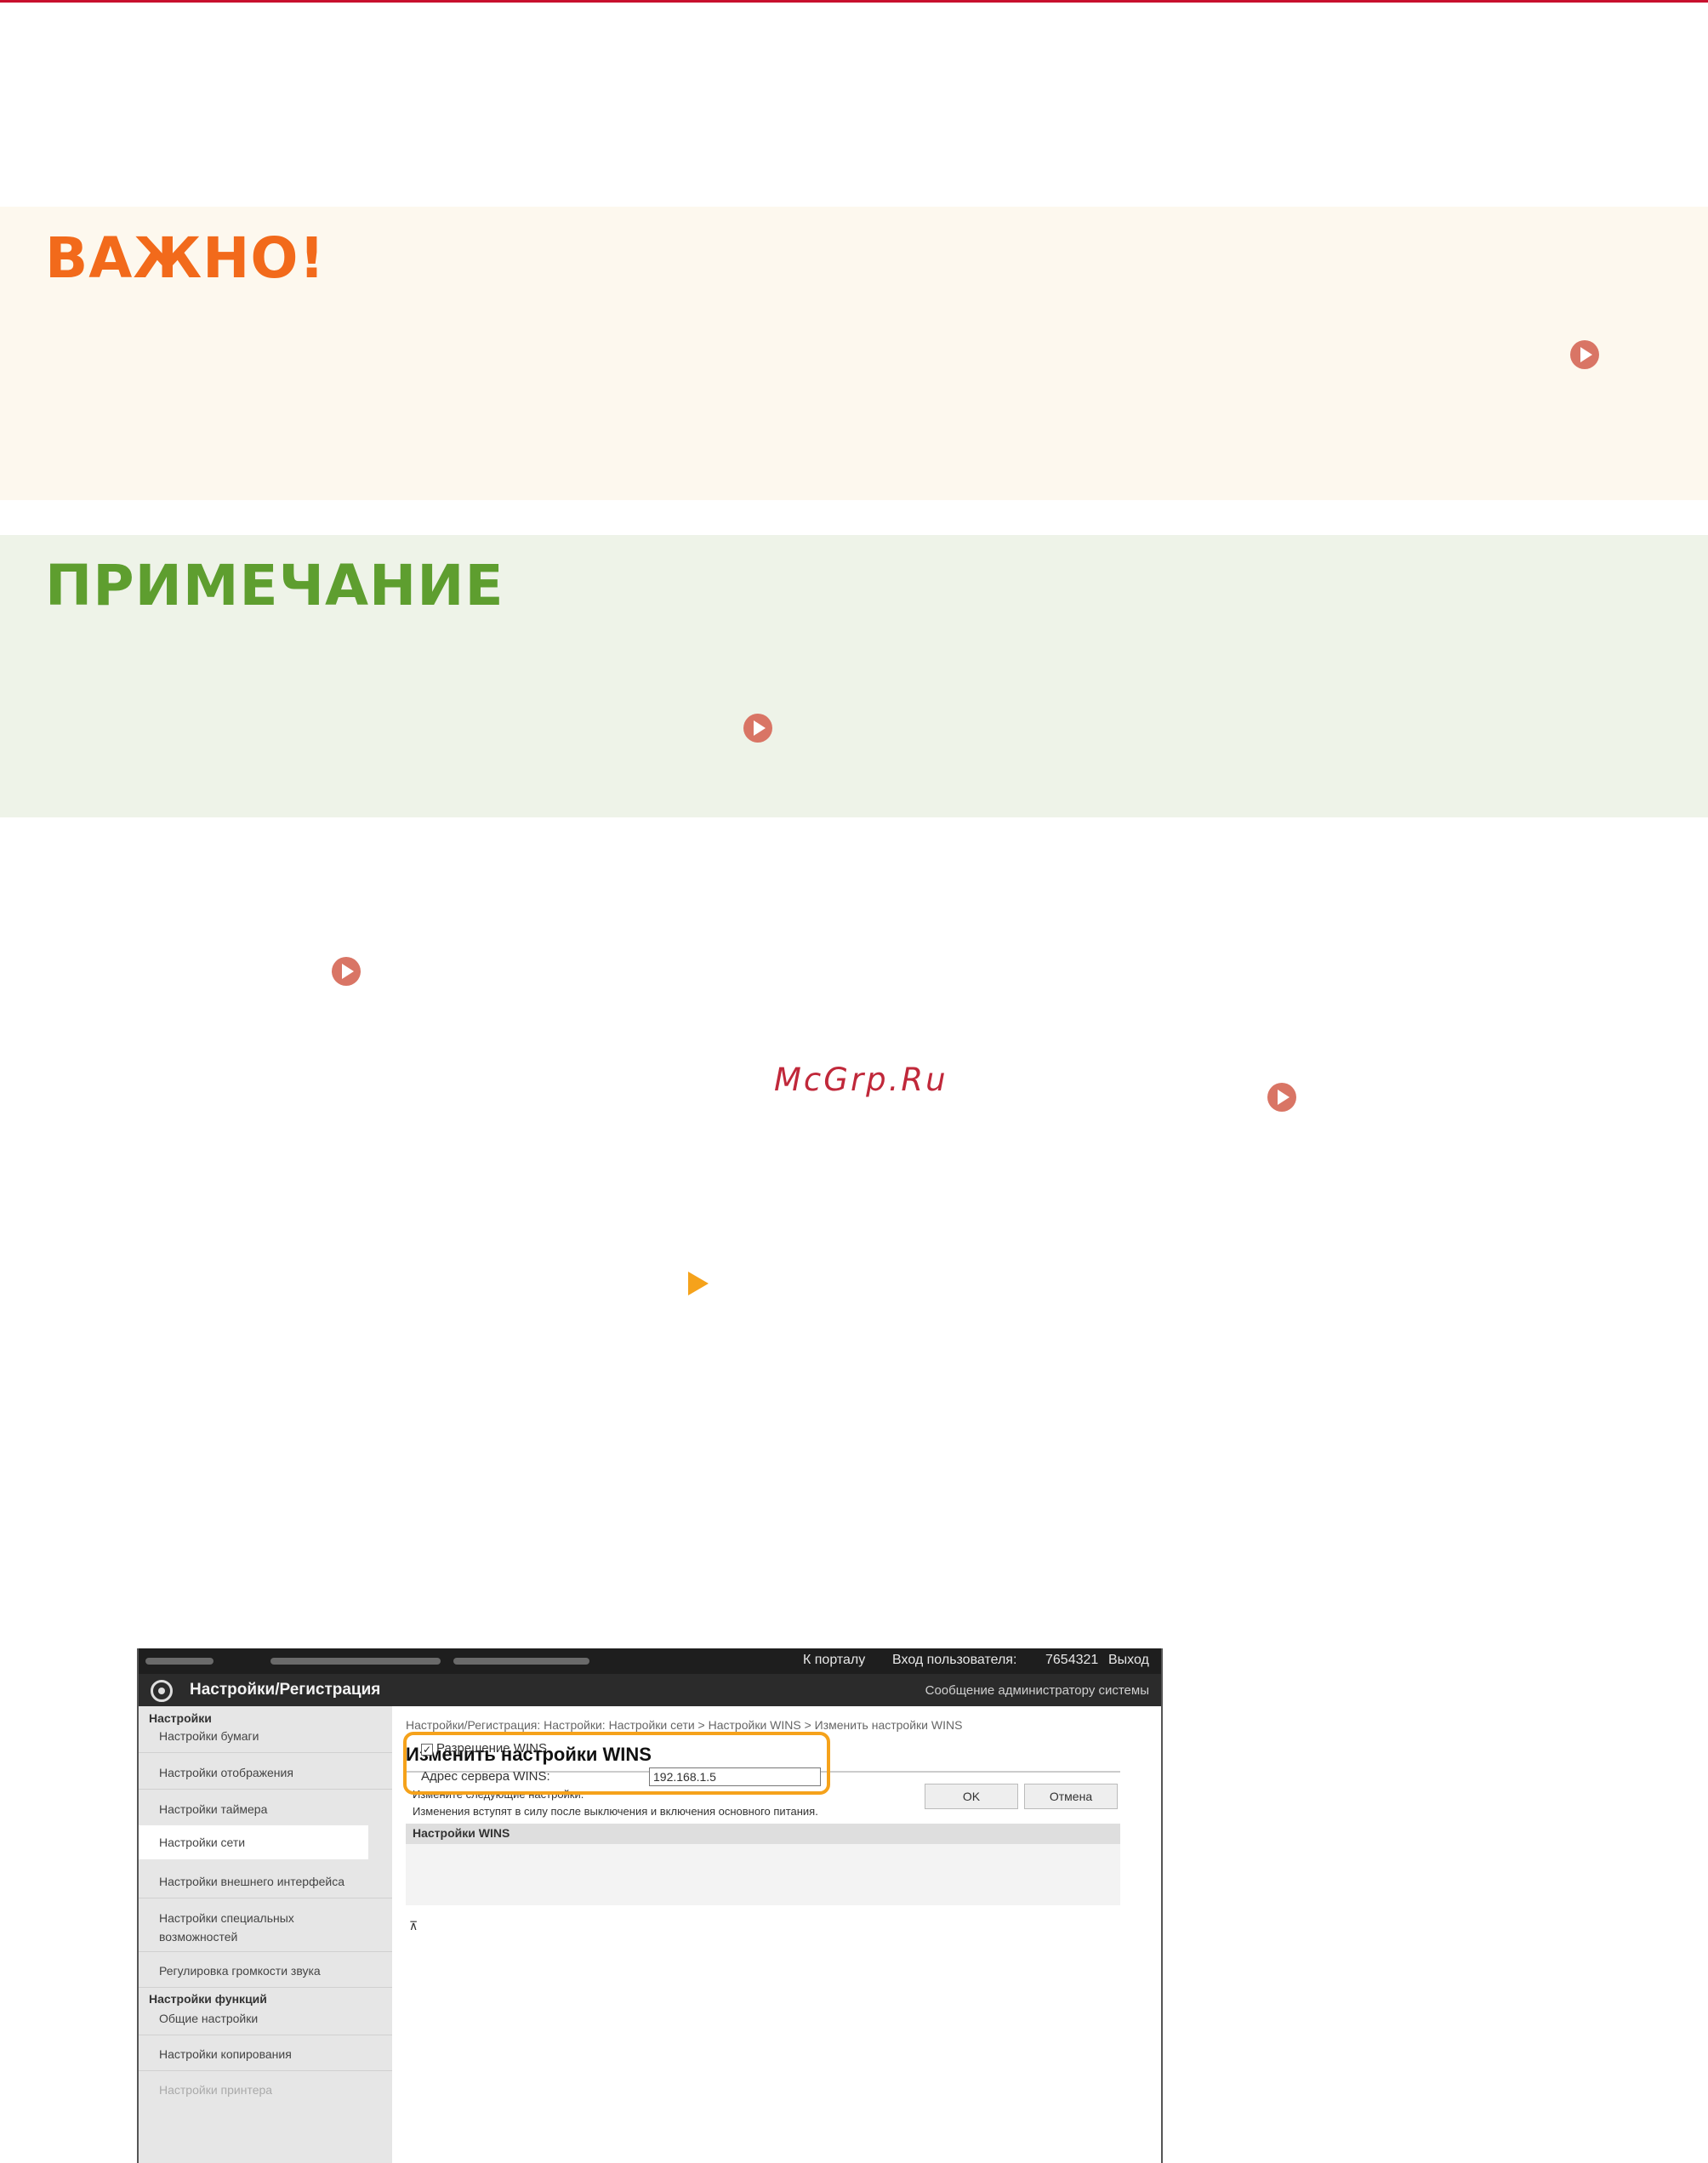  Describe the element at coordinates (413, 1926) in the screenshot. I see `to-top-icon: ⊼` at that location.